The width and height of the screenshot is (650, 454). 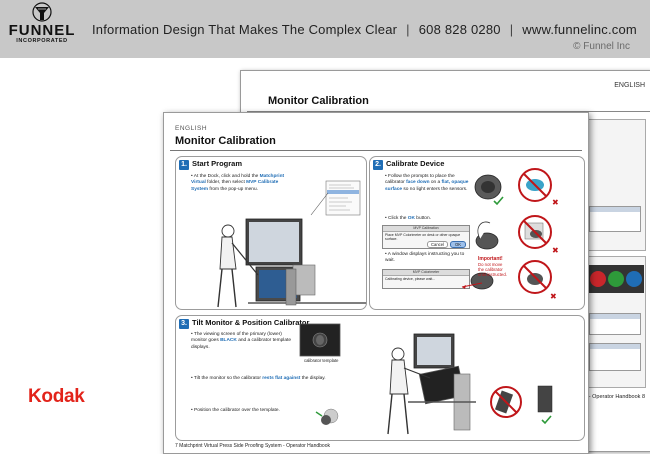 What do you see at coordinates (601, 46) in the screenshot?
I see `copyright: © Funnel Inc` at bounding box center [601, 46].